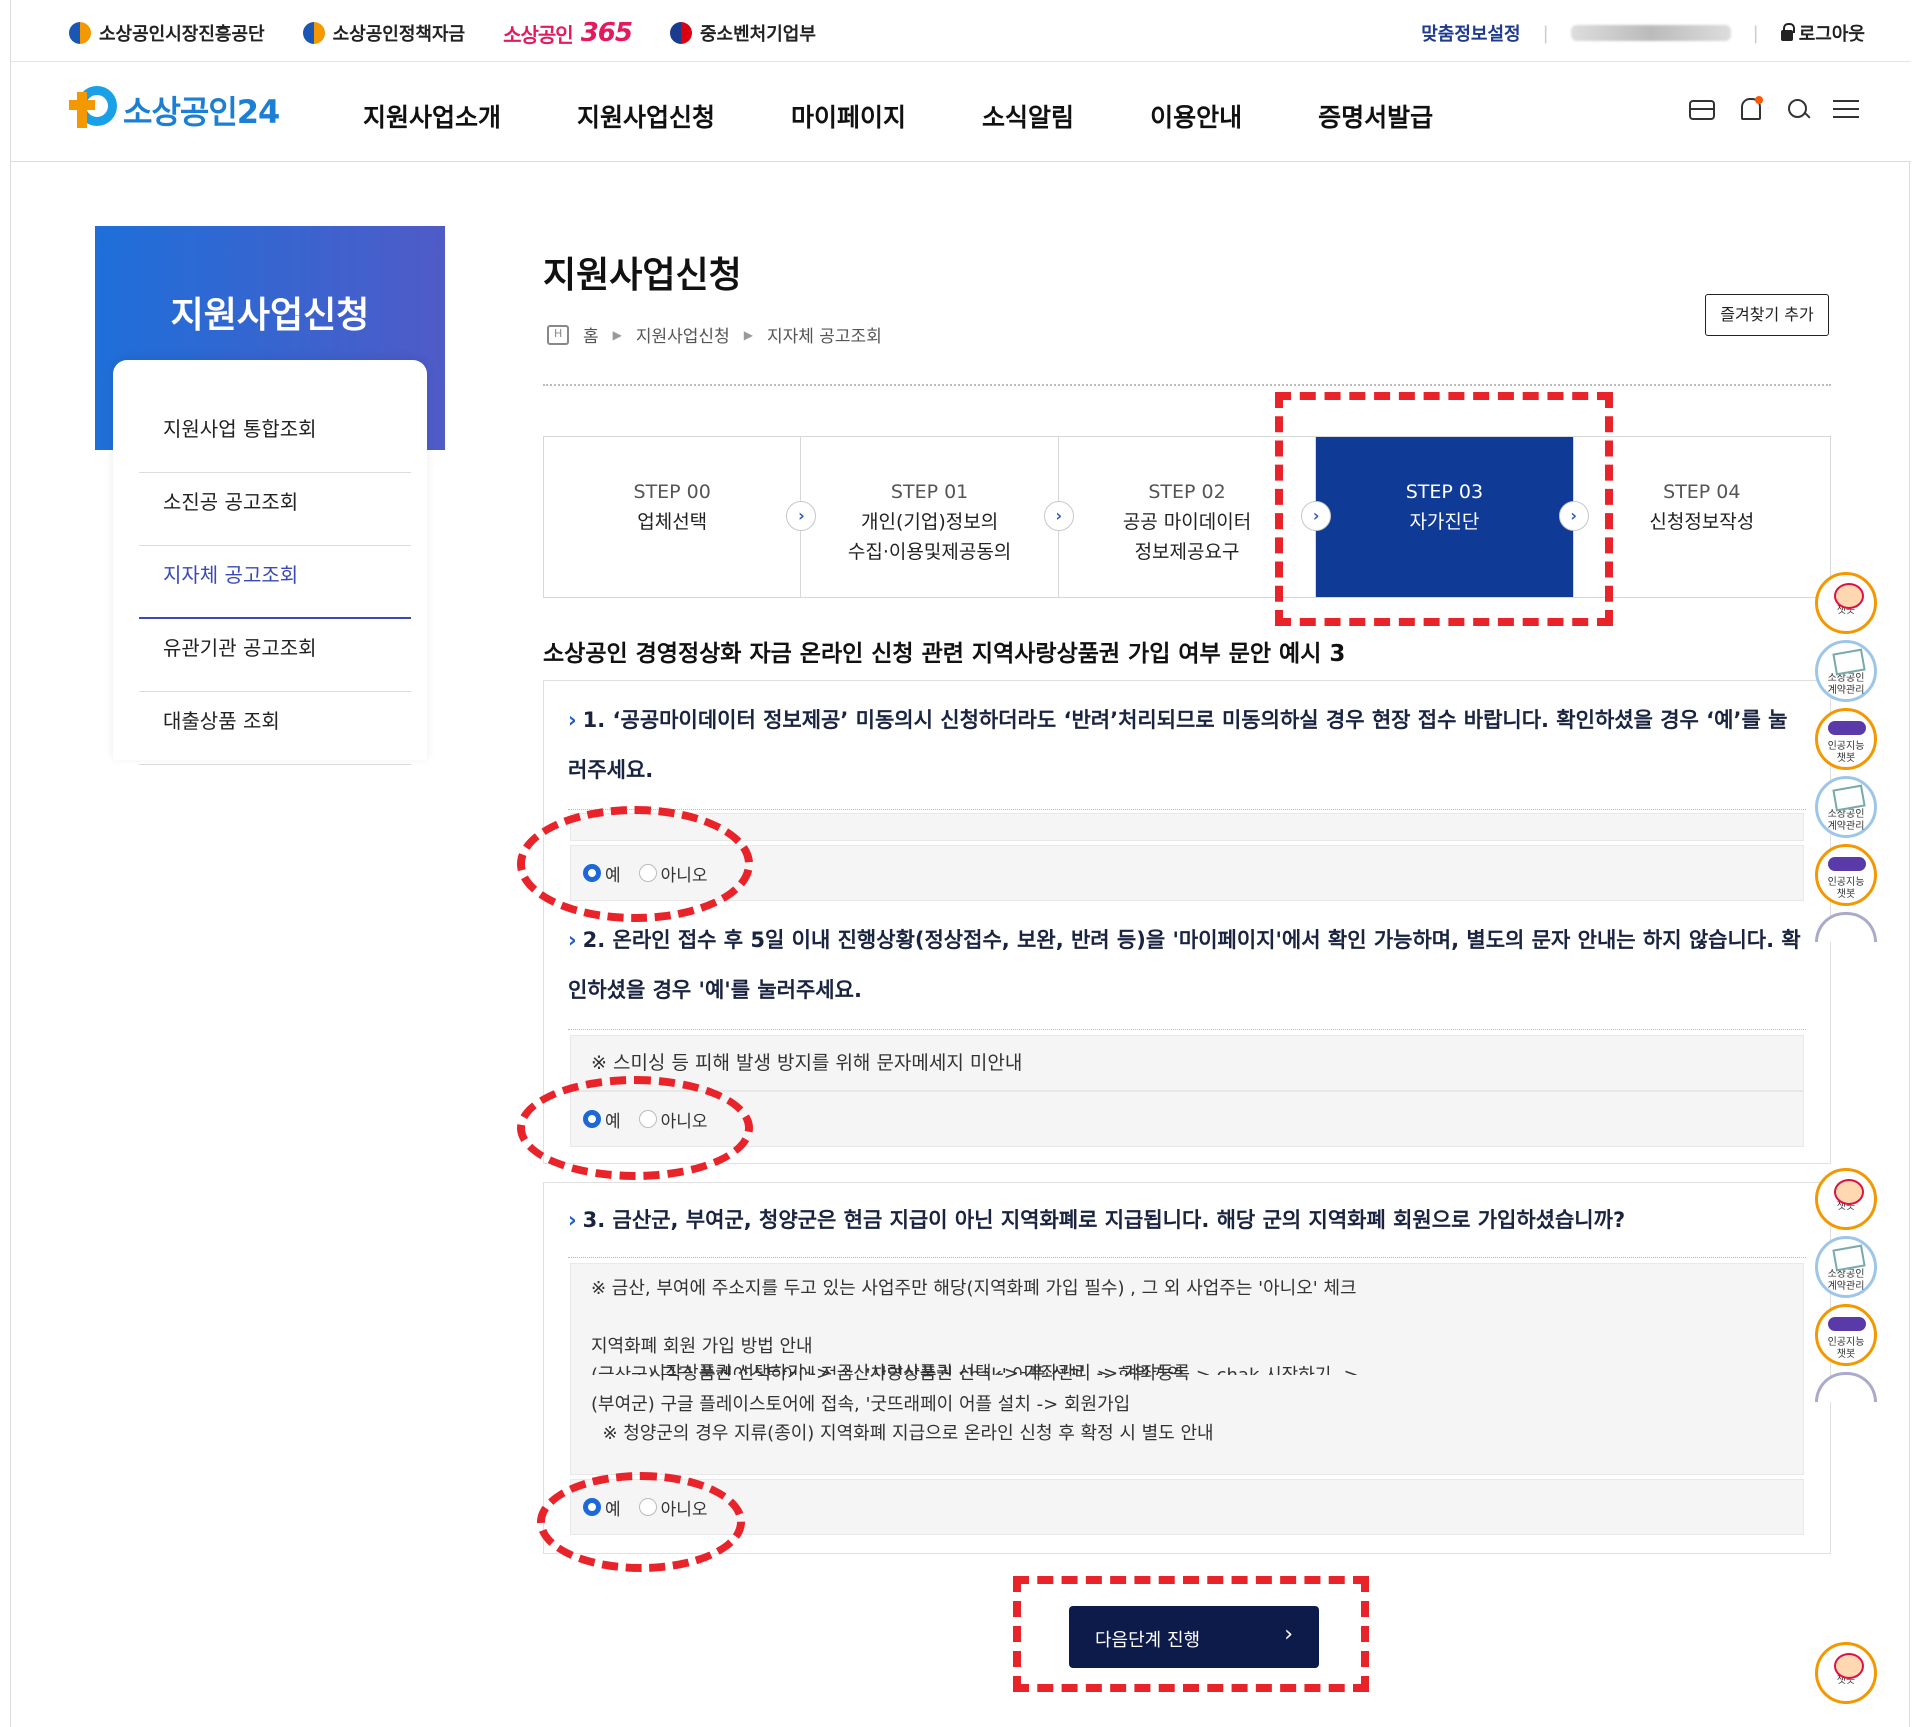  Describe the element at coordinates (1191, 1634) in the screenshot. I see `annotation-next-highlight` at that location.